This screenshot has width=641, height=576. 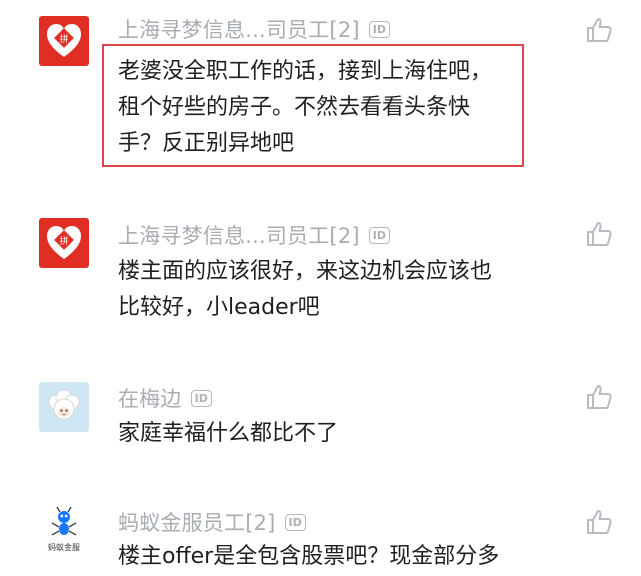 I want to click on comment-text: 家庭幸福什么都比不了, so click(x=228, y=434).